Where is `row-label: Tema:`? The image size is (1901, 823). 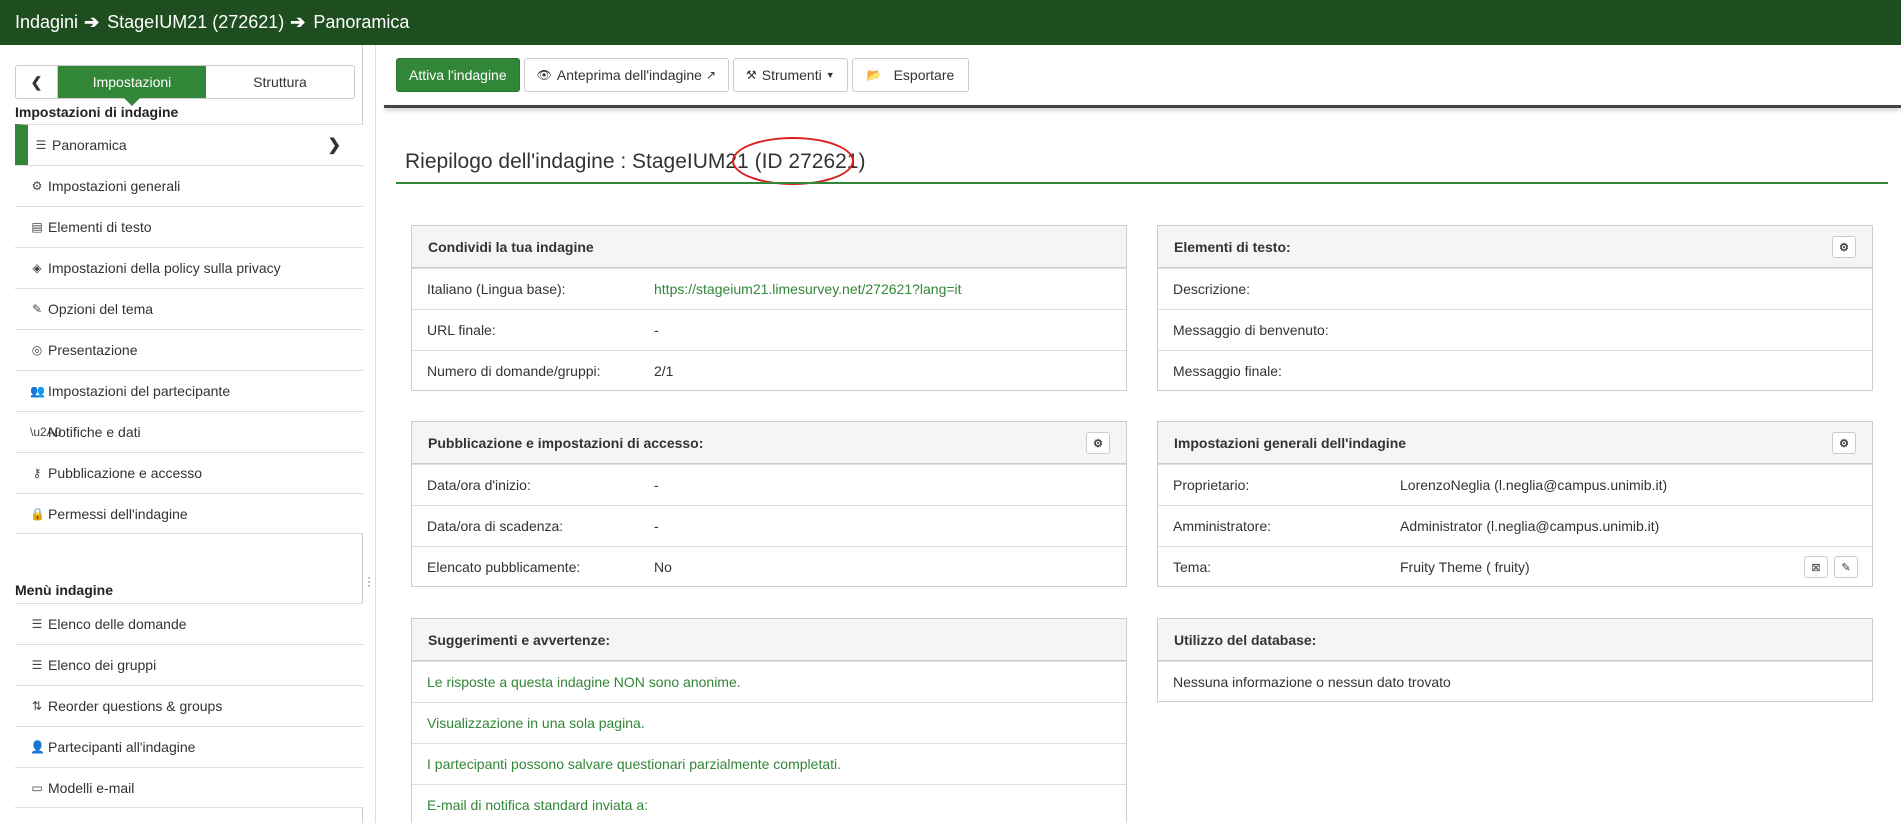
row-label: Tema: is located at coordinates (1192, 567).